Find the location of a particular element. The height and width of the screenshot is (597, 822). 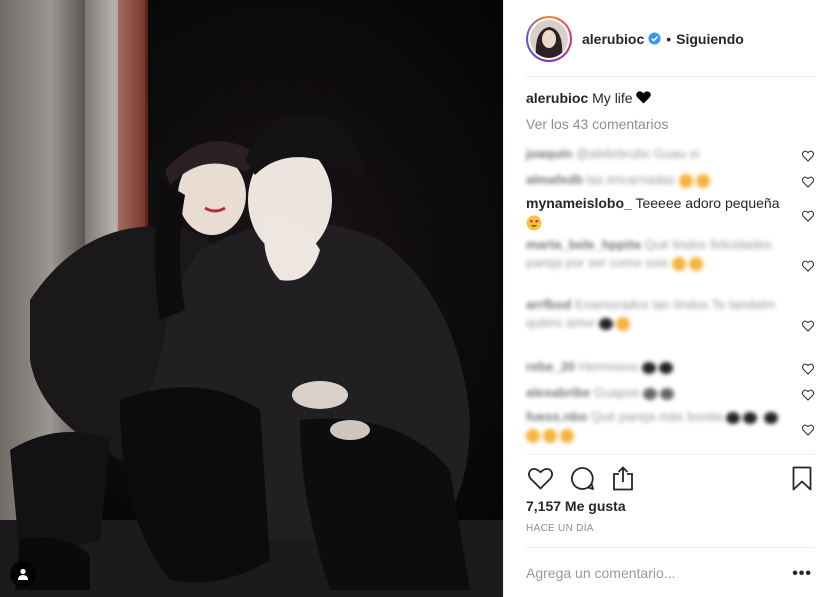

caption-username: alerubioc is located at coordinates (557, 98).